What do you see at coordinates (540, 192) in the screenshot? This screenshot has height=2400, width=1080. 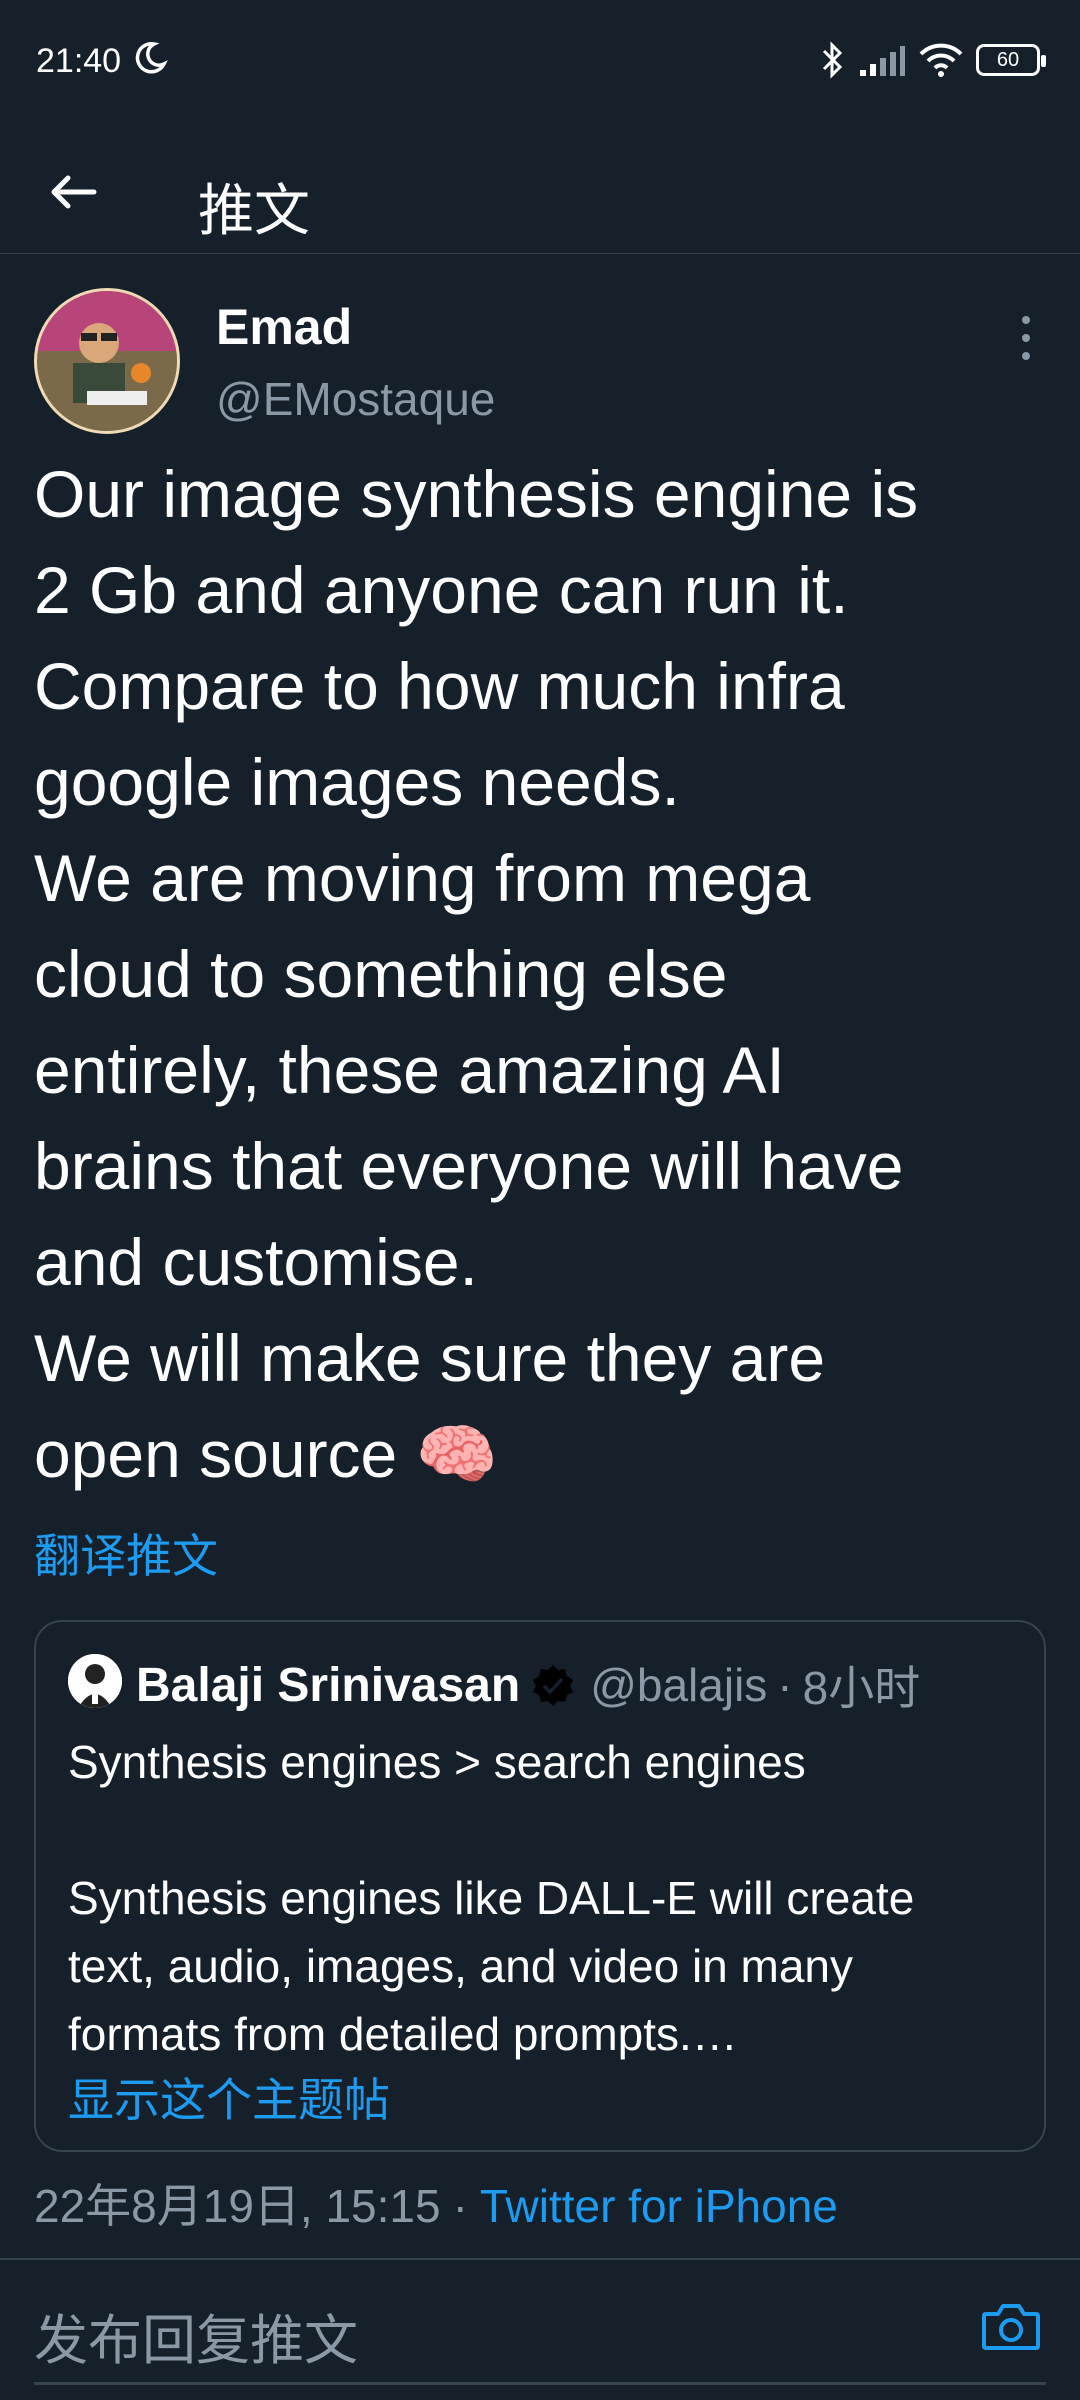 I see `top-bar: 推文` at bounding box center [540, 192].